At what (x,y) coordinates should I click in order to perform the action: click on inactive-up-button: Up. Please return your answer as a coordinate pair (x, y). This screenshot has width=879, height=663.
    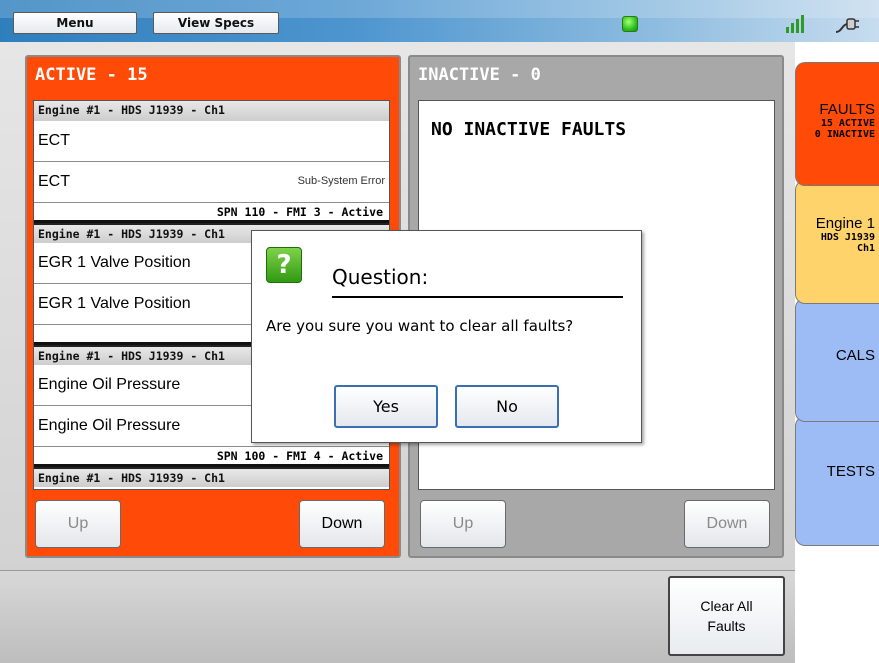
    Looking at the image, I should click on (463, 524).